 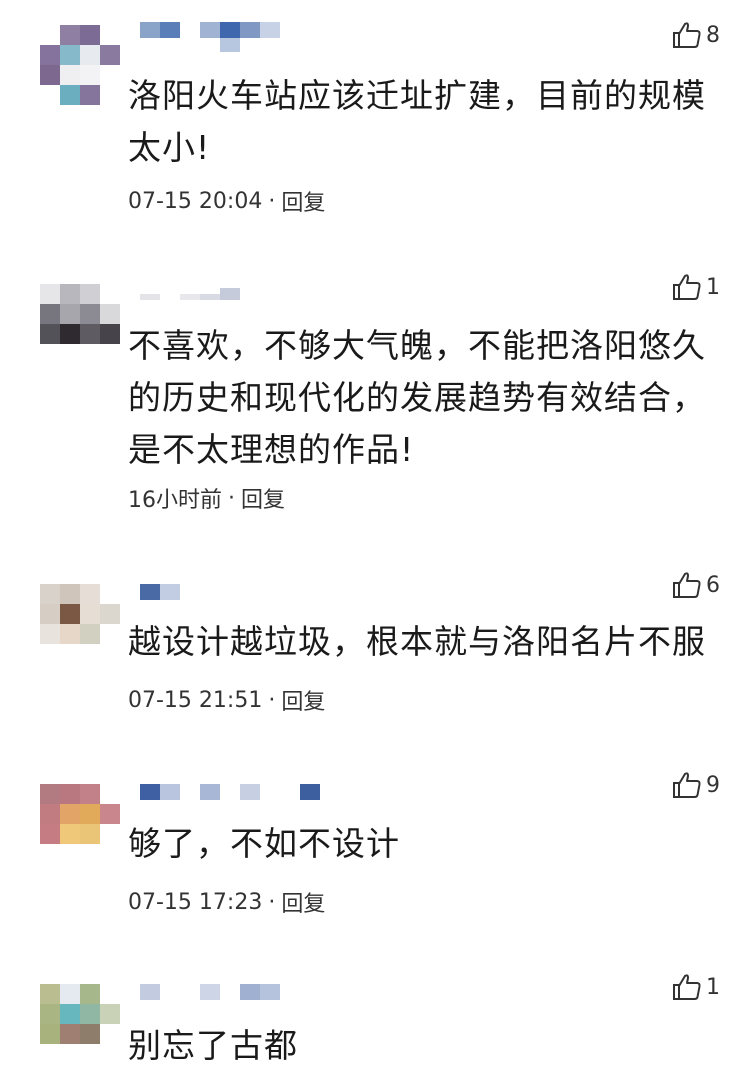 I want to click on comment-text: 越设计越垃圾，根本就与洛阳名片不服, so click(x=423, y=642).